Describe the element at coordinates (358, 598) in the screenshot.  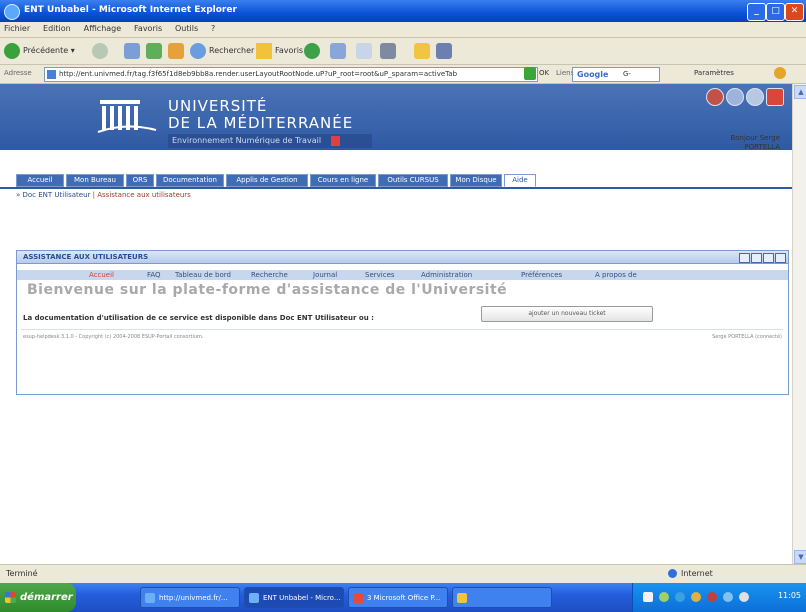
I see `powerpoint-task-icon` at that location.